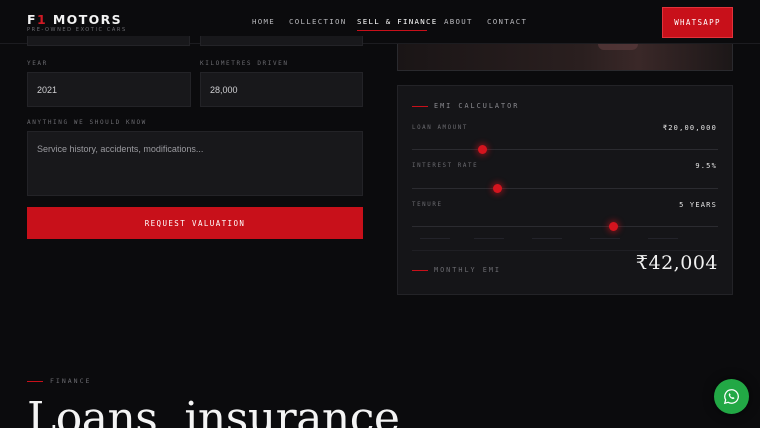 This screenshot has width=760, height=428. I want to click on brand-tagline: PRE-OWNED EXOTIC CARS, so click(77, 30).